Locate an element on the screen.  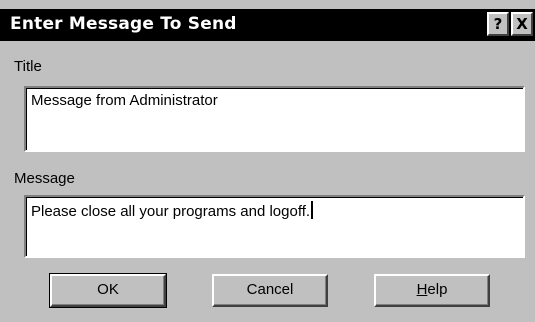
help-button-mnemonic: H is located at coordinates (422, 289).